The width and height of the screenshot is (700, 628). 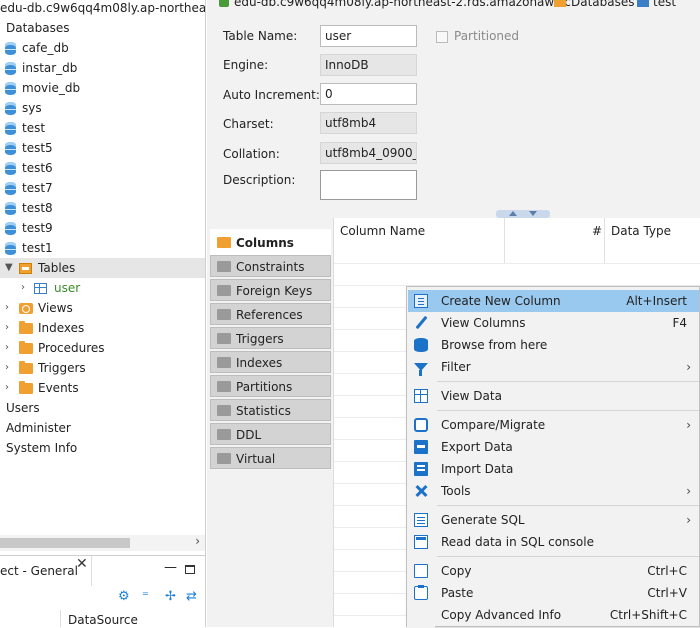 What do you see at coordinates (368, 36) in the screenshot?
I see `table-name-input: user` at bounding box center [368, 36].